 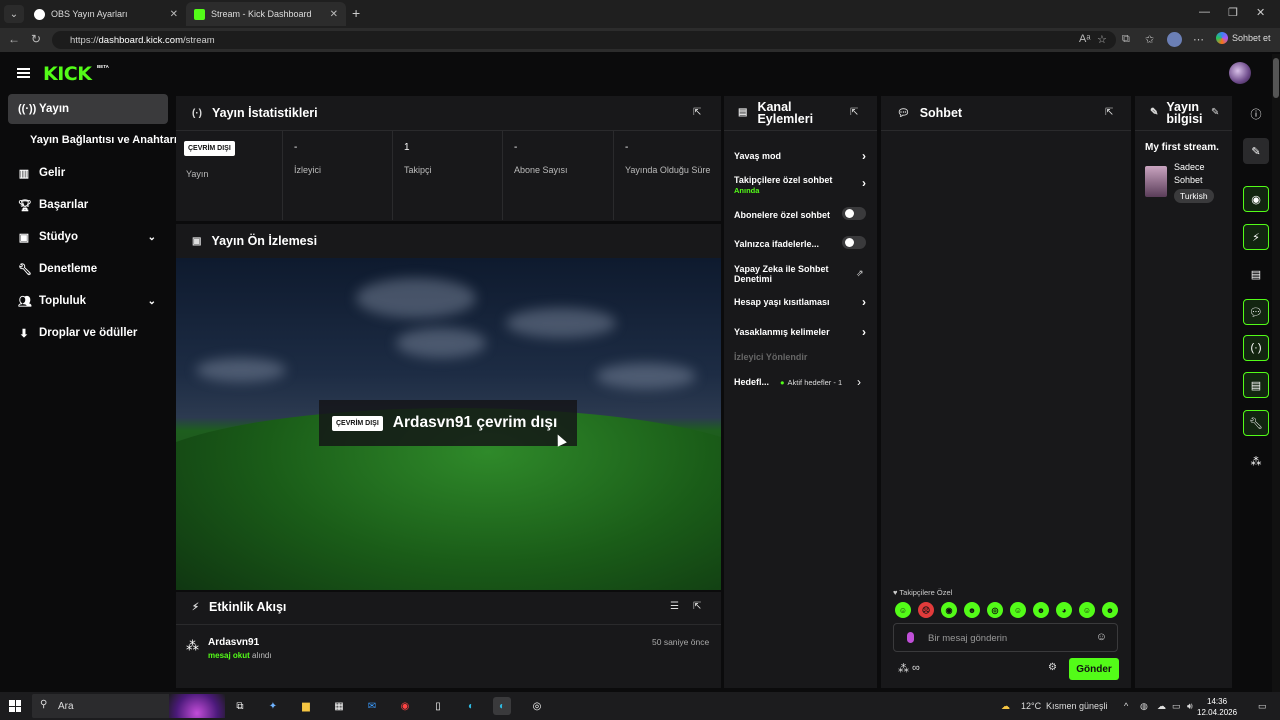 I want to click on broadcast-icon: (·), so click(x=1256, y=348).